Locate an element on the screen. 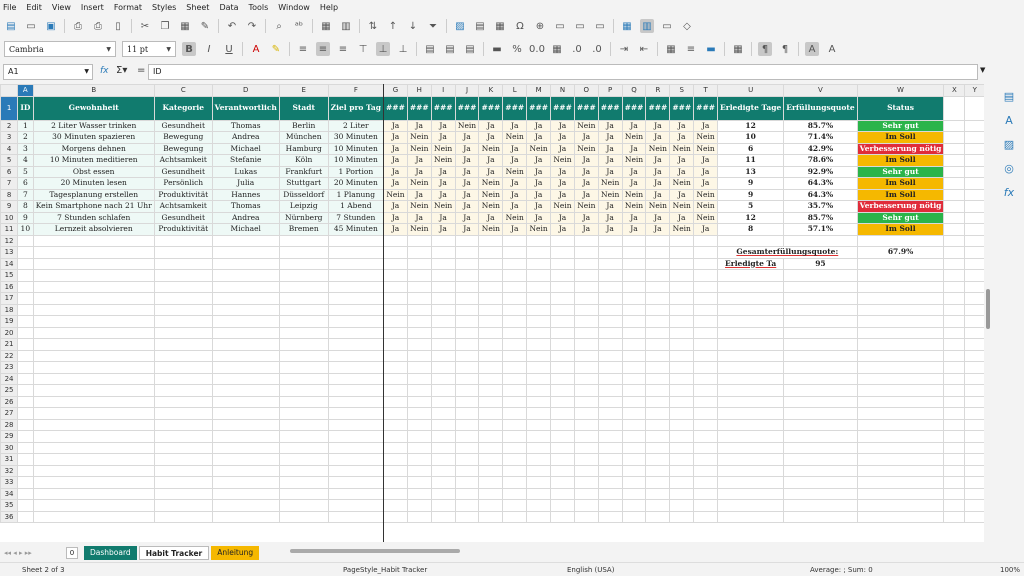 The width and height of the screenshot is (1024, 576). autofilter-icon: ⏷ is located at coordinates (433, 26).